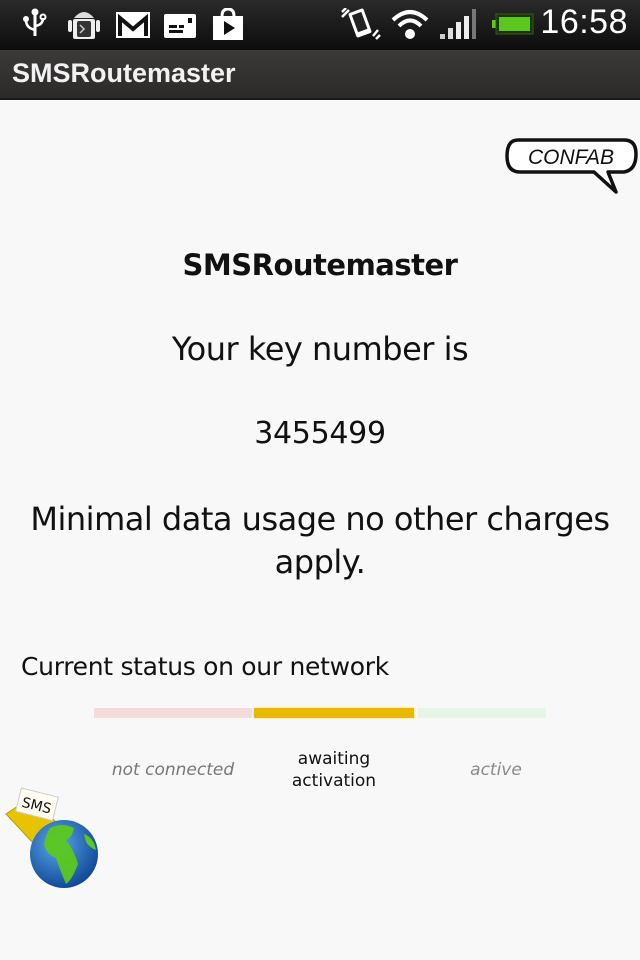  I want to click on confab-label: CONFAB, so click(571, 157).